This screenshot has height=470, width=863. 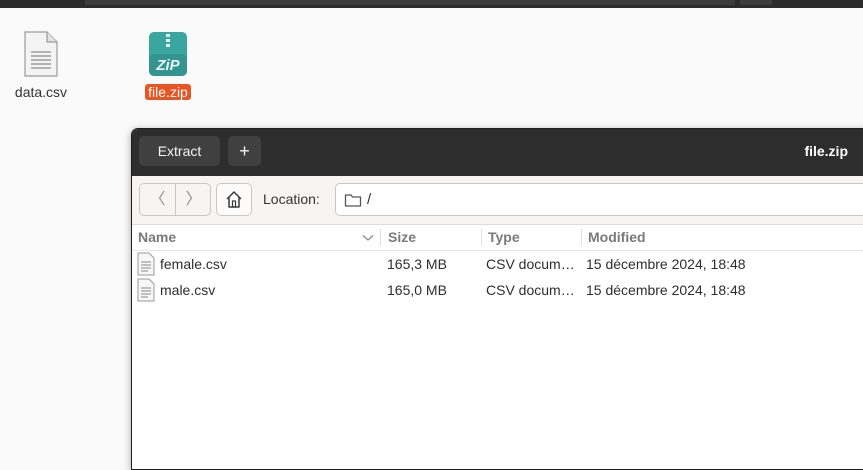 I want to click on home-button, so click(x=234, y=199).